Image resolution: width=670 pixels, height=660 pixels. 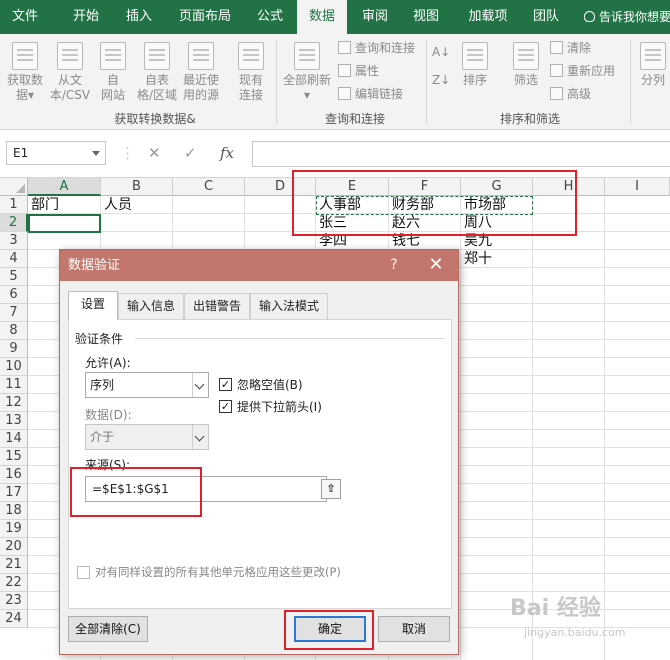 What do you see at coordinates (14, 241) in the screenshot?
I see `row-header-3: 3` at bounding box center [14, 241].